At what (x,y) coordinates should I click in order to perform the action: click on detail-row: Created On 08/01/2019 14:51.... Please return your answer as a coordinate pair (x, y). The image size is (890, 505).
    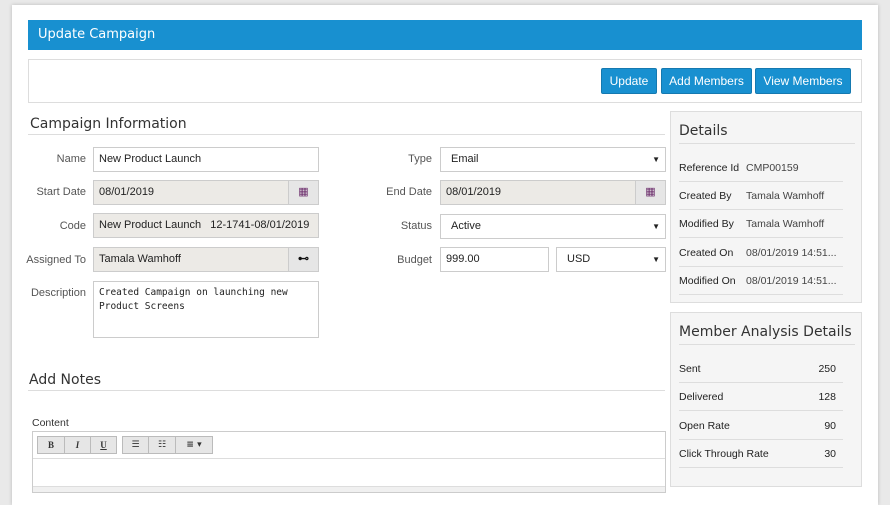
    Looking at the image, I should click on (761, 253).